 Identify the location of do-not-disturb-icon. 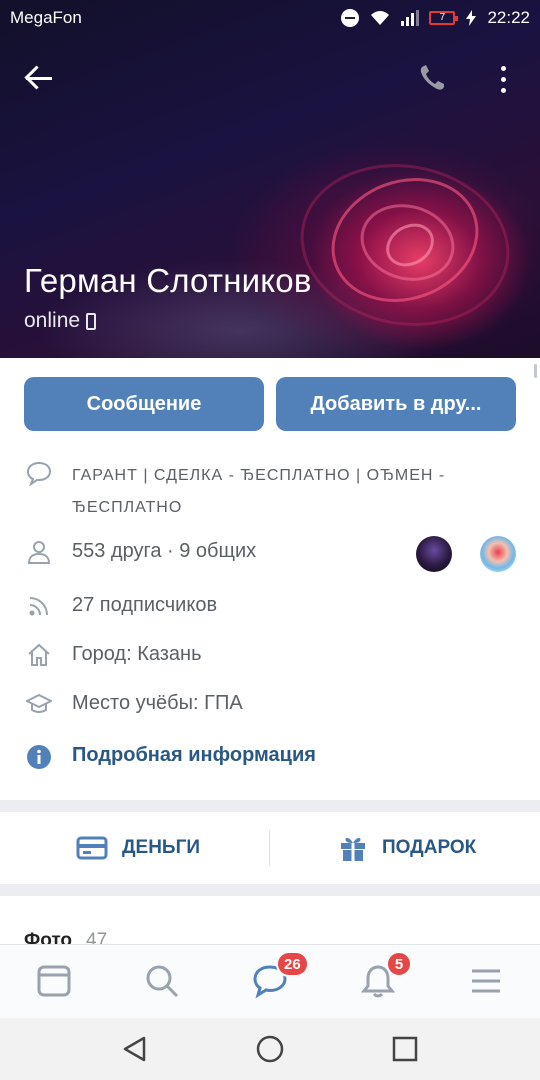
(350, 18).